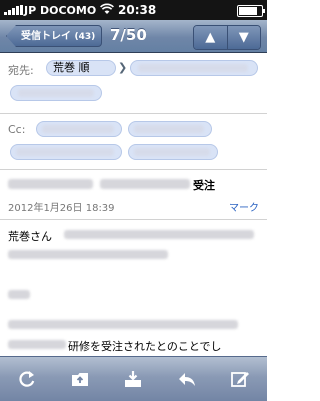  What do you see at coordinates (251, 11) in the screenshot?
I see `battery-icon` at bounding box center [251, 11].